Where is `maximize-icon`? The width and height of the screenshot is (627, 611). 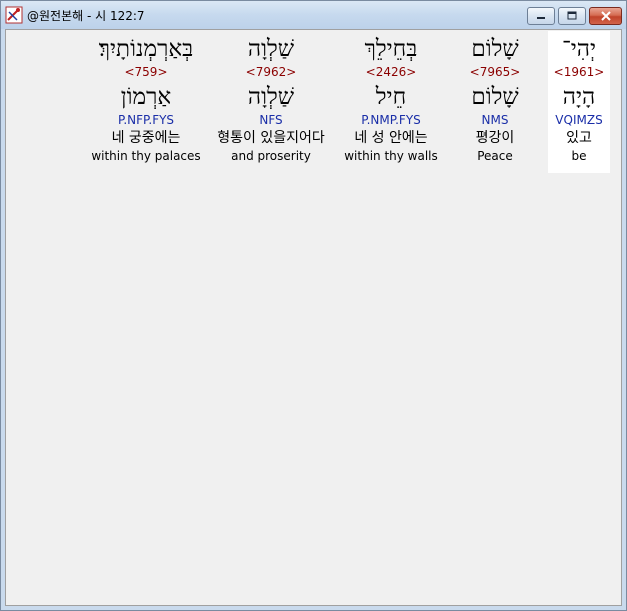
maximize-icon is located at coordinates (572, 15).